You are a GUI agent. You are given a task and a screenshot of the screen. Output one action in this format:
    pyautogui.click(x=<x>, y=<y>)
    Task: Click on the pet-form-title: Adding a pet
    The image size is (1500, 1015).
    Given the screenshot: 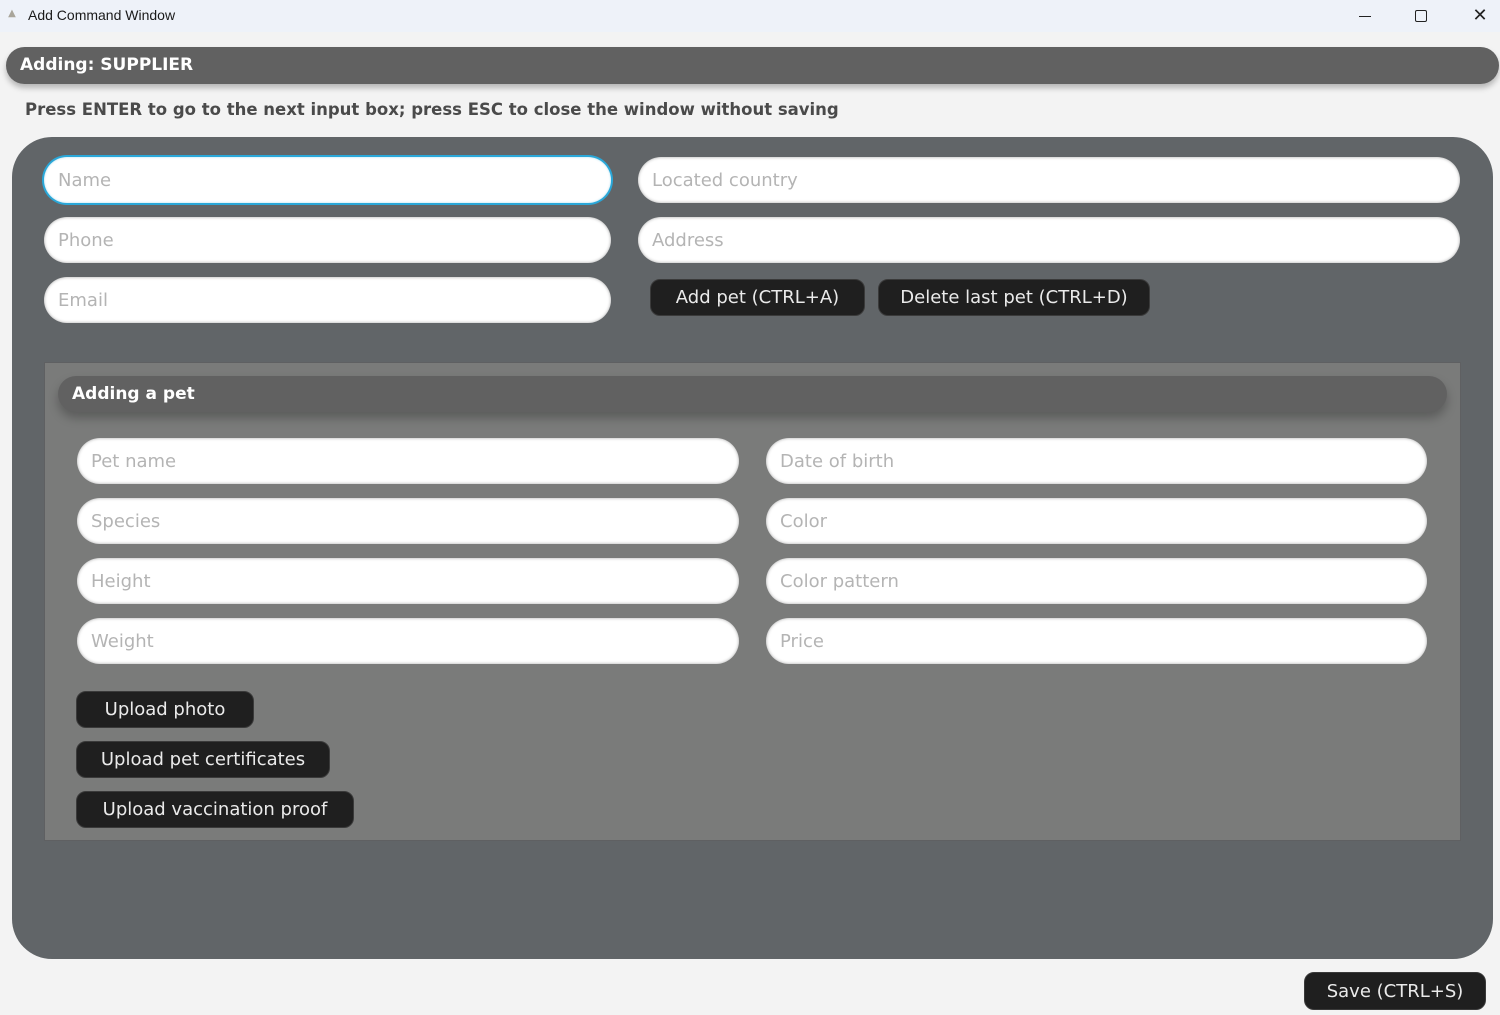 What is the action you would take?
    pyautogui.click(x=752, y=394)
    